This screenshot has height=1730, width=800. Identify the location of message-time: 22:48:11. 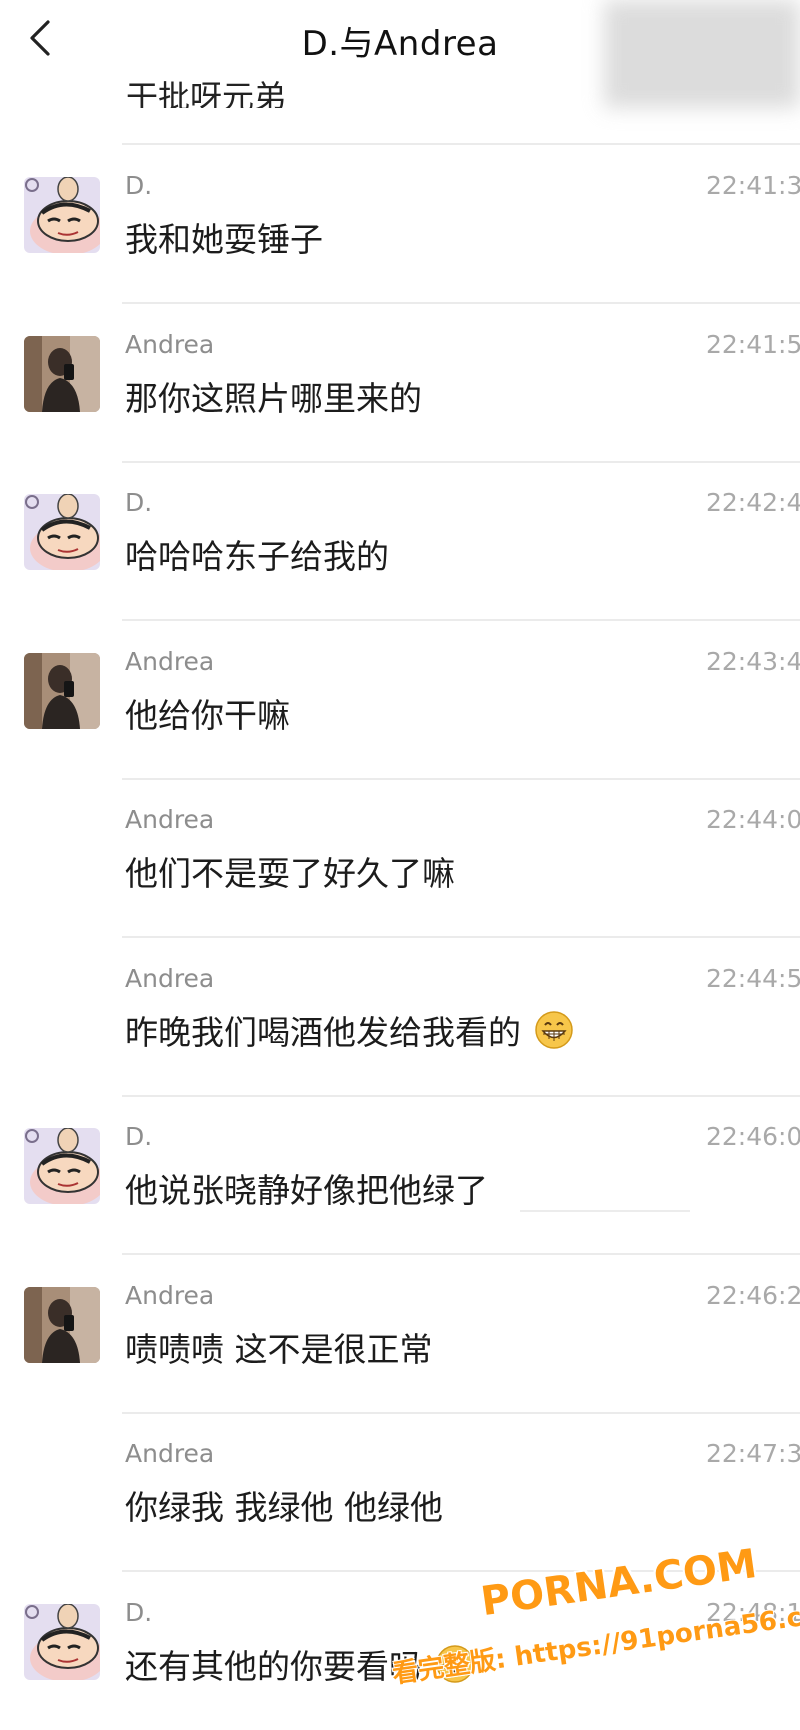
(753, 1612).